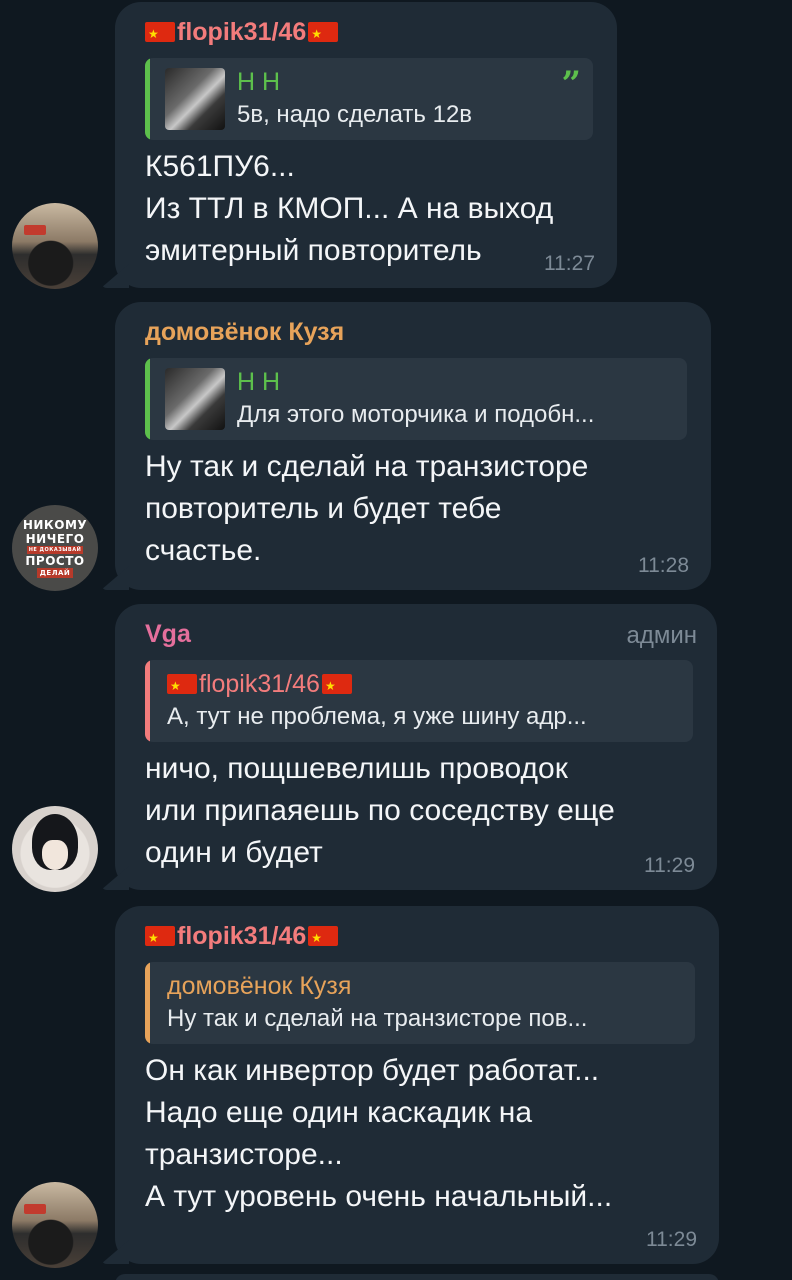 This screenshot has height=1280, width=792. Describe the element at coordinates (661, 635) in the screenshot. I see `admin-badge: админ` at that location.